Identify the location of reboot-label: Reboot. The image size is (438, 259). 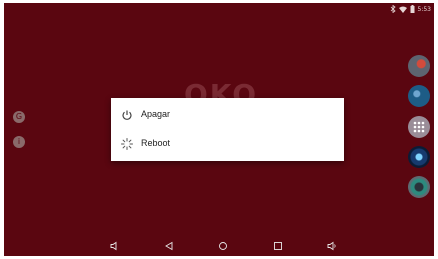
(156, 143).